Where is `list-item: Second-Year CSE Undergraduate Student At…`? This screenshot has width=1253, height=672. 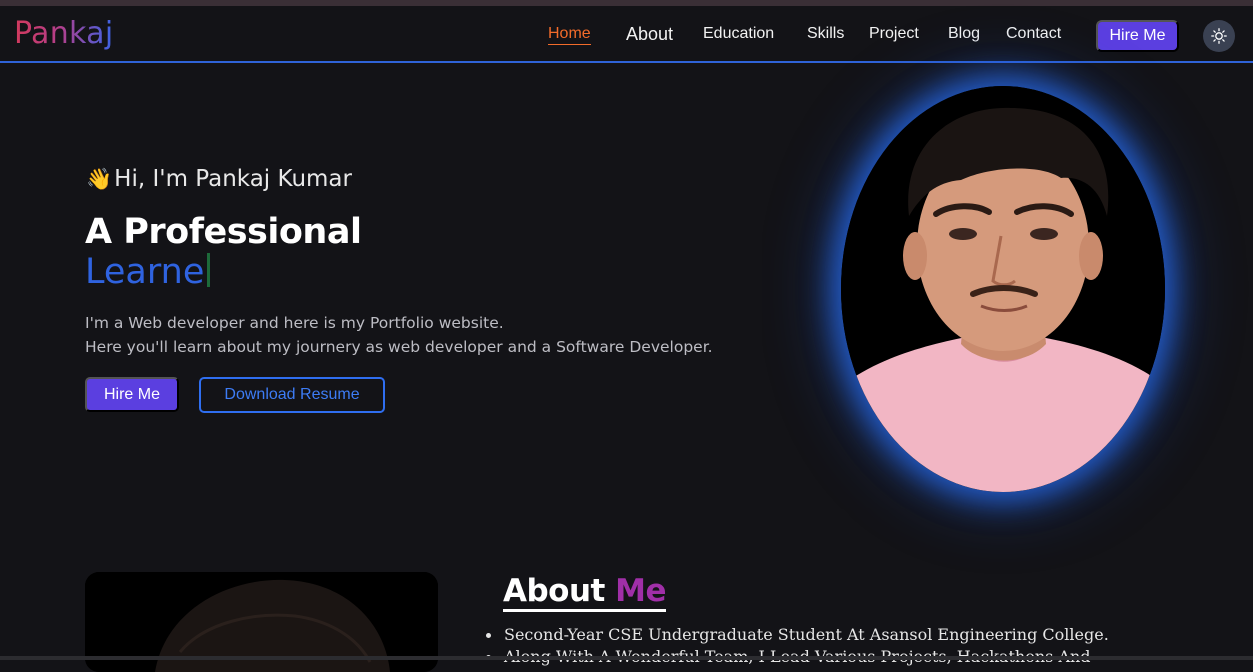
list-item: Second-Year CSE Undergraduate Student At… is located at coordinates (797, 635).